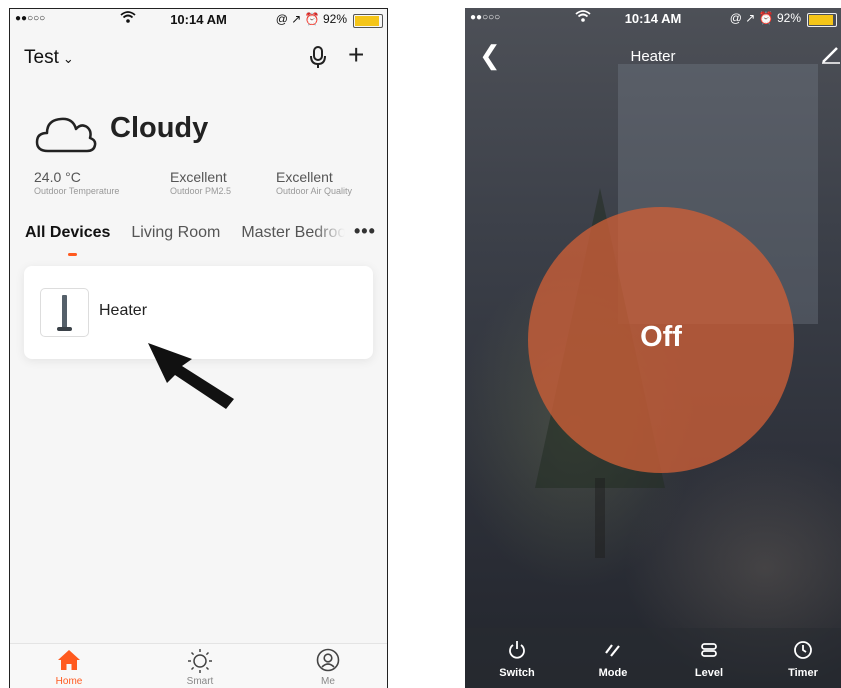 The height and width of the screenshot is (688, 841). I want to click on weather-condition: Cloudy, so click(159, 128).